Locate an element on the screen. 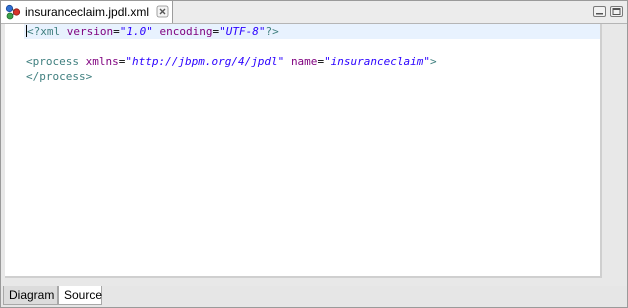  minimize-icon is located at coordinates (599, 11).